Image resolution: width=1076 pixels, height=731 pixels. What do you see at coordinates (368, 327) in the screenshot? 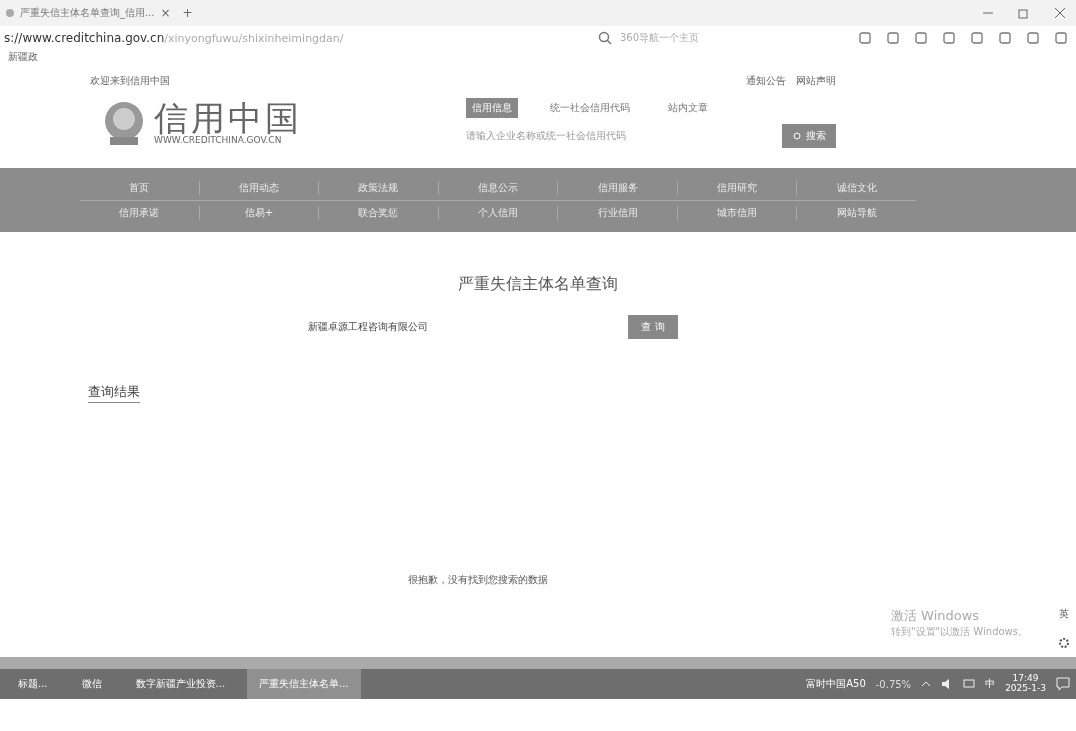
I see `query-field: 新疆卓源工程咨询有限公司` at bounding box center [368, 327].